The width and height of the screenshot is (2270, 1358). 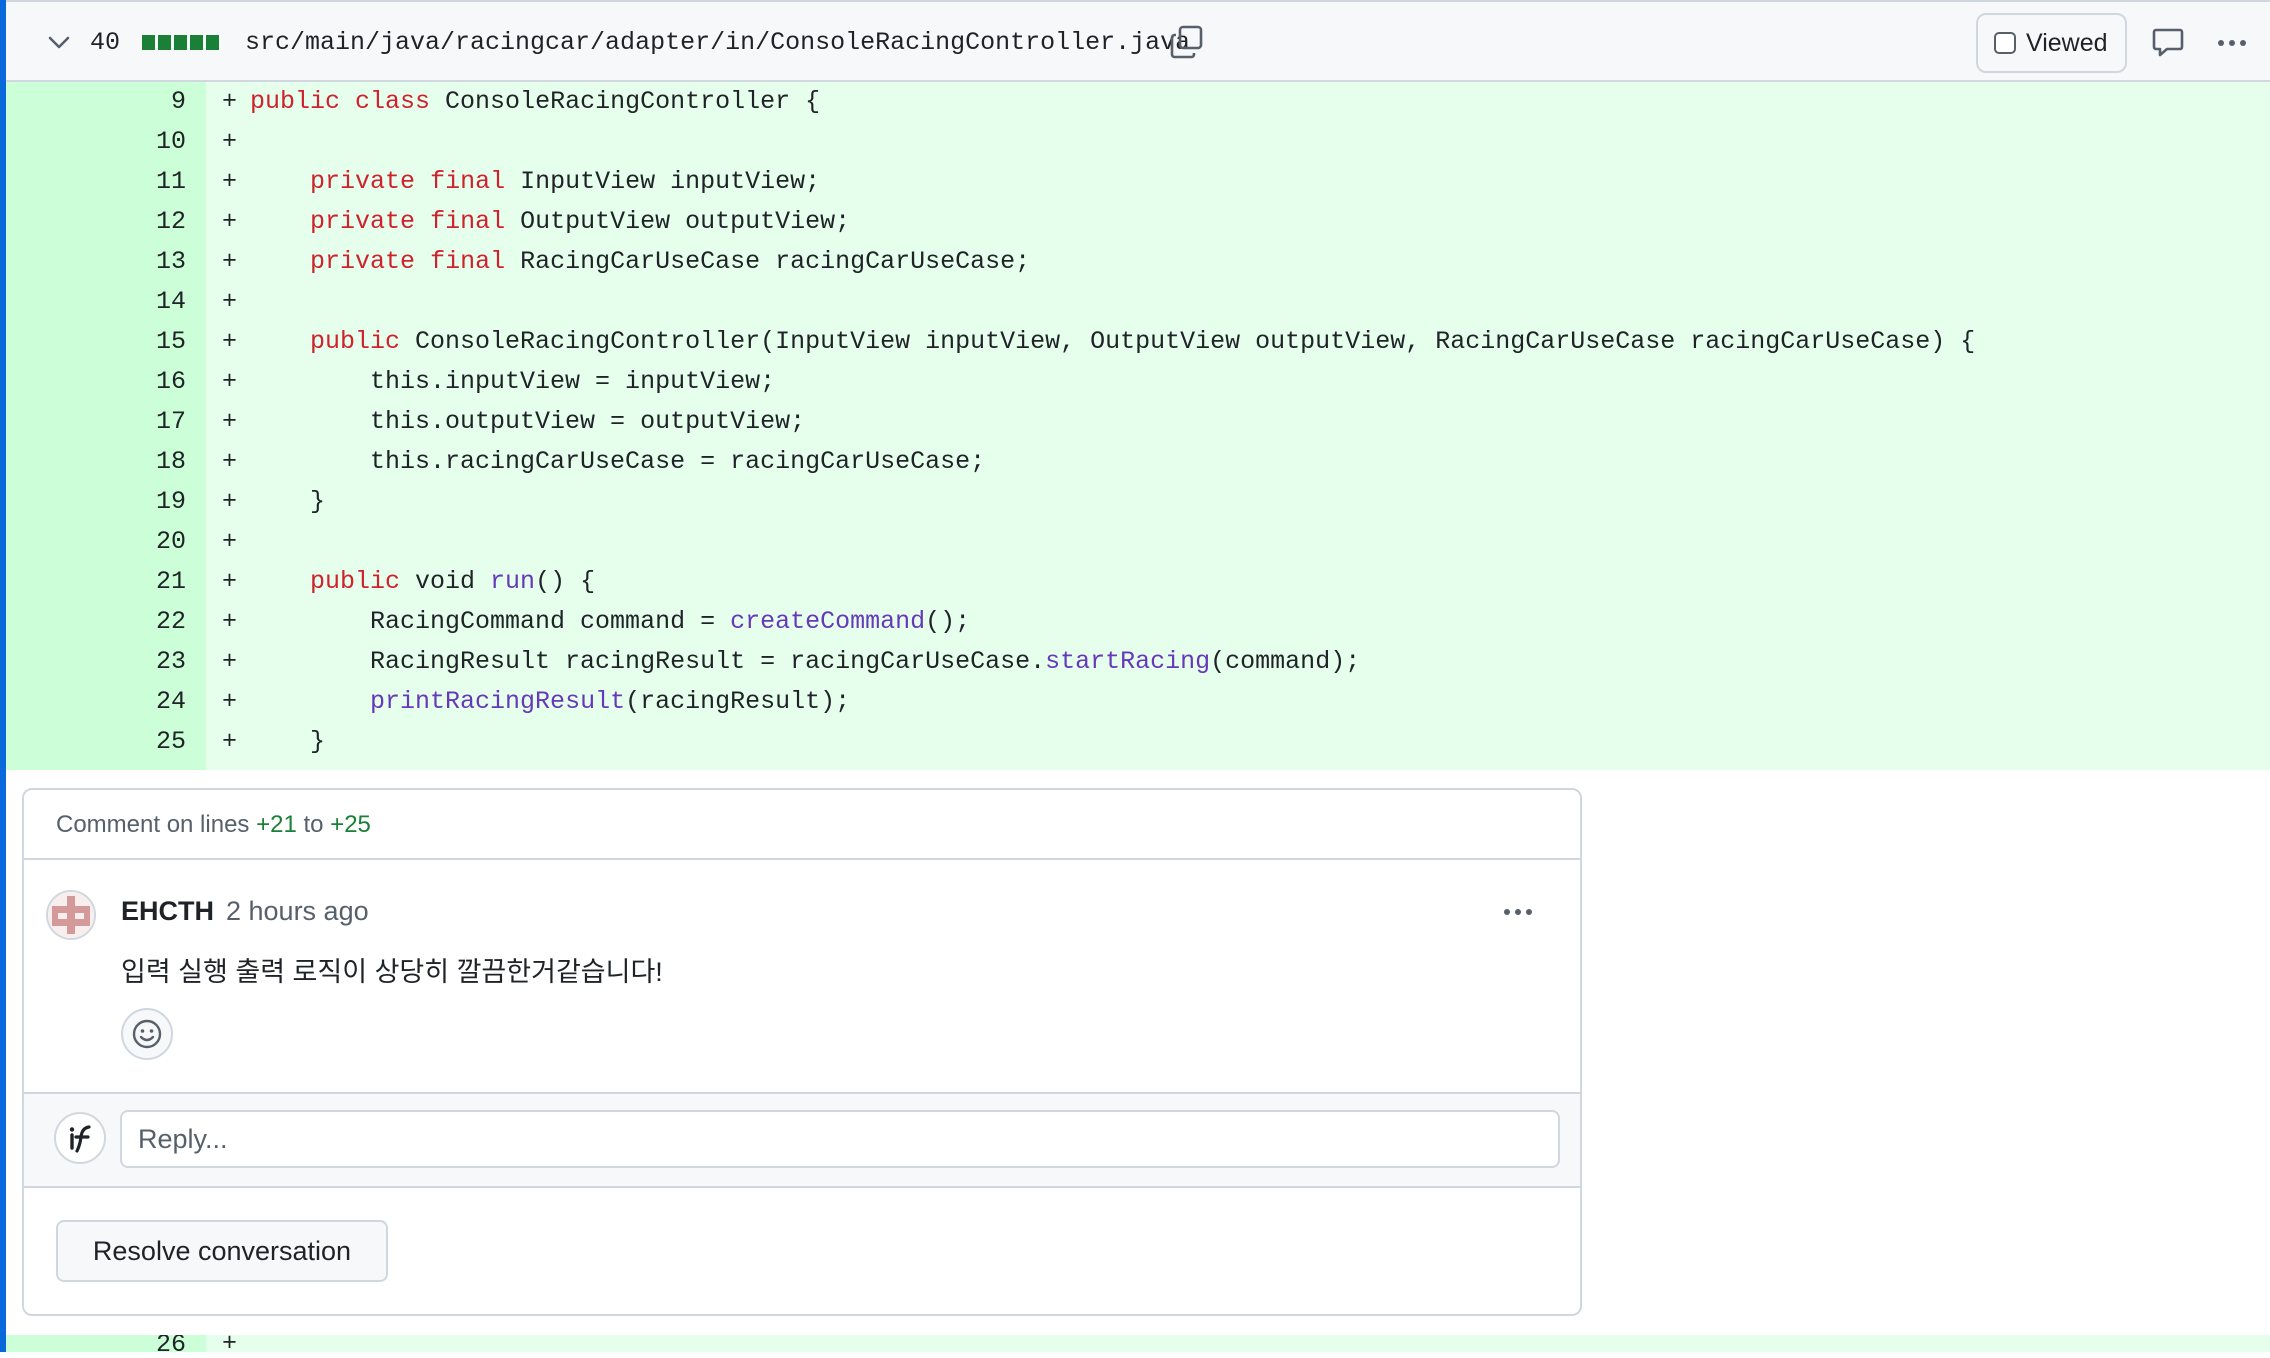 What do you see at coordinates (105, 42) in the screenshot?
I see `diff-line-count: 40` at bounding box center [105, 42].